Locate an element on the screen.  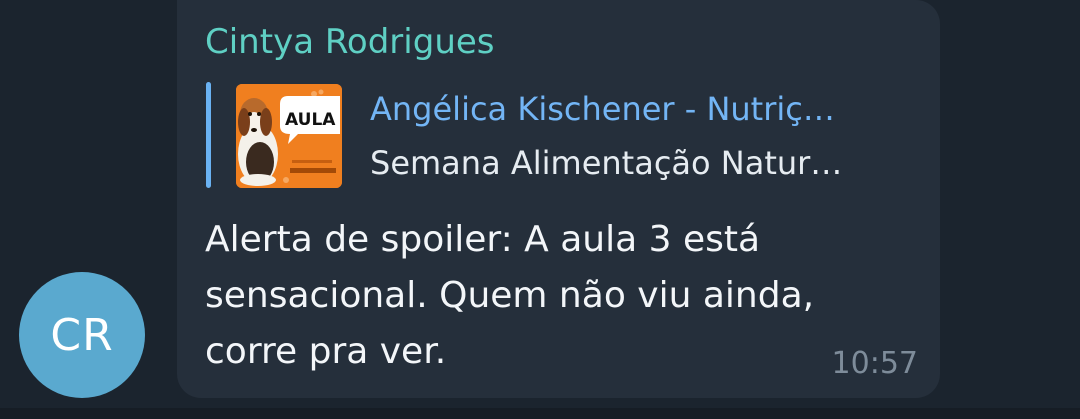
thumbnail-image: AULA is located at coordinates (289, 136).